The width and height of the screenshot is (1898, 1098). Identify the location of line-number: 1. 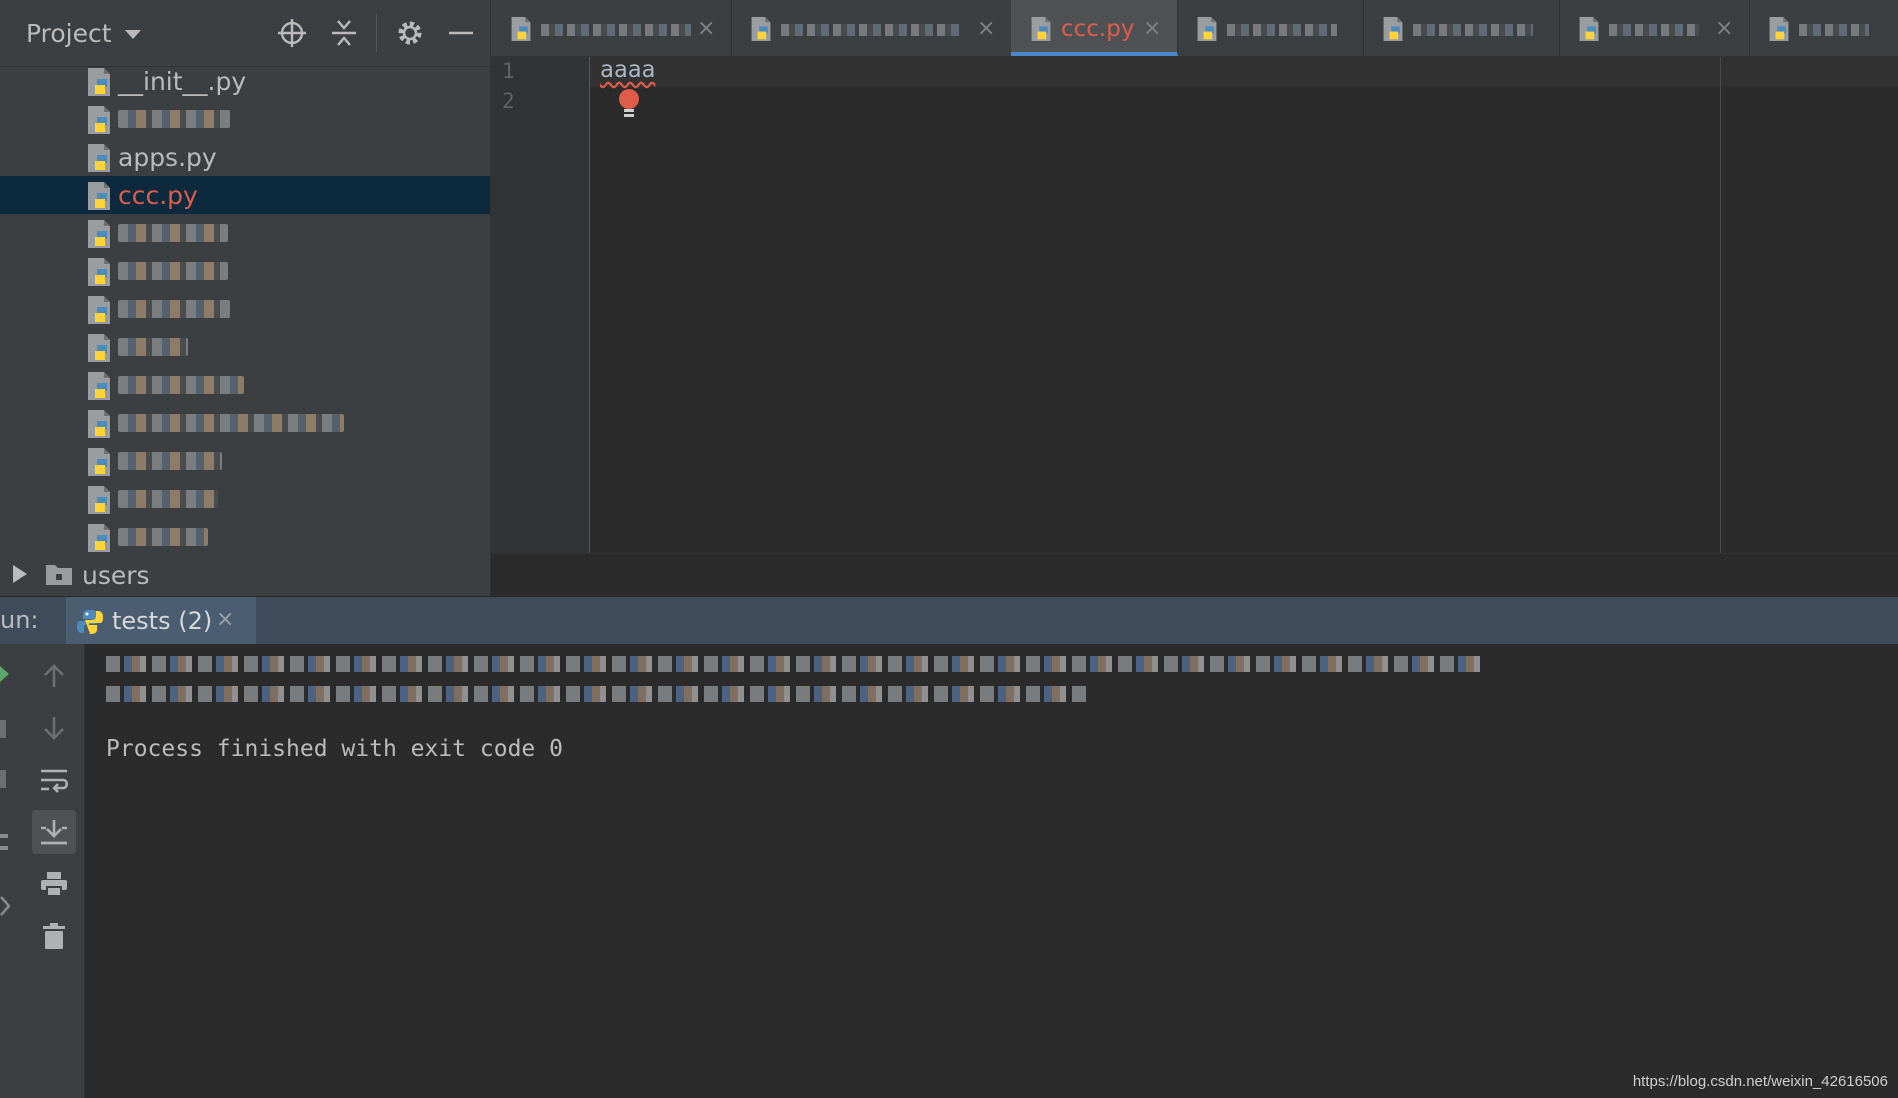
(508, 71).